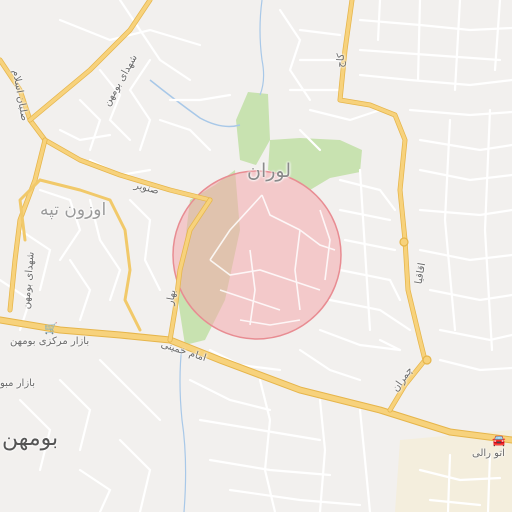 This screenshot has height=512, width=512. What do you see at coordinates (404, 242) in the screenshot?
I see `roundabout-east` at bounding box center [404, 242].